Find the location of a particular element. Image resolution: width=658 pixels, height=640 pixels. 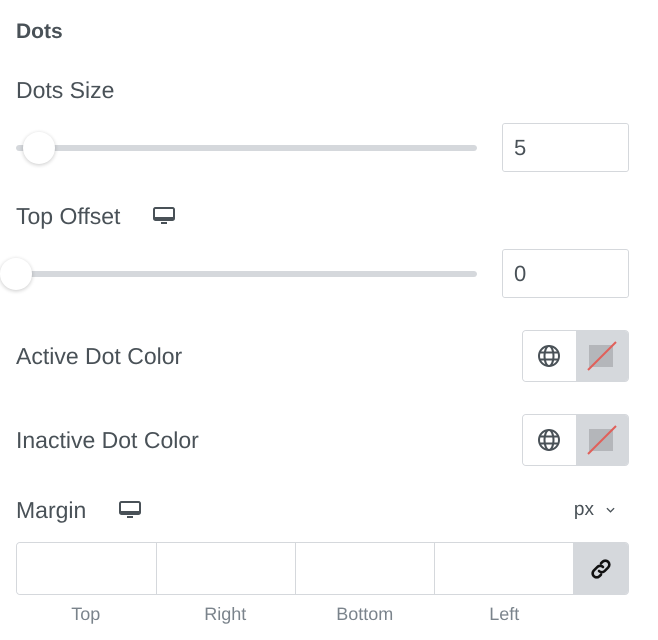

unit-dropdown: px is located at coordinates (594, 510).